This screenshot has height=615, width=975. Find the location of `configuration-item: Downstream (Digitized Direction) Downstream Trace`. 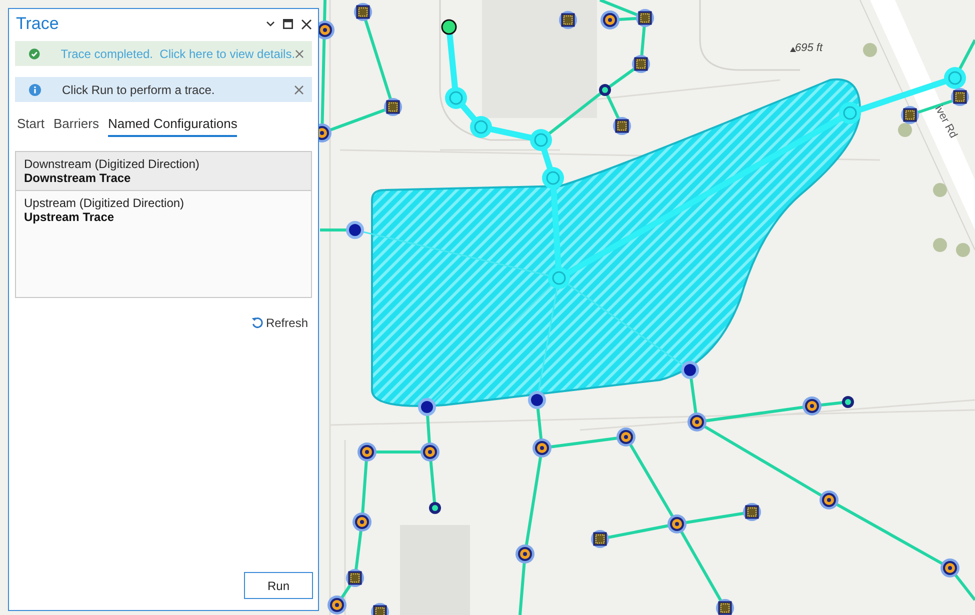

configuration-item: Downstream (Digitized Direction) Downstream Trace is located at coordinates (163, 171).